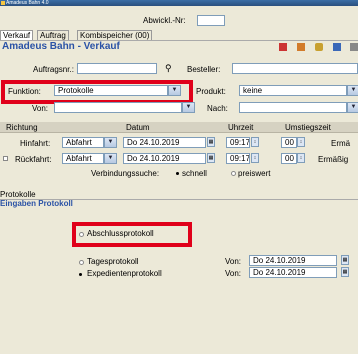 Image resolution: width=358 pixels, height=354 pixels. Describe the element at coordinates (125, 173) in the screenshot. I see `verbindungssuche-label: Verbindungssuche:` at that location.